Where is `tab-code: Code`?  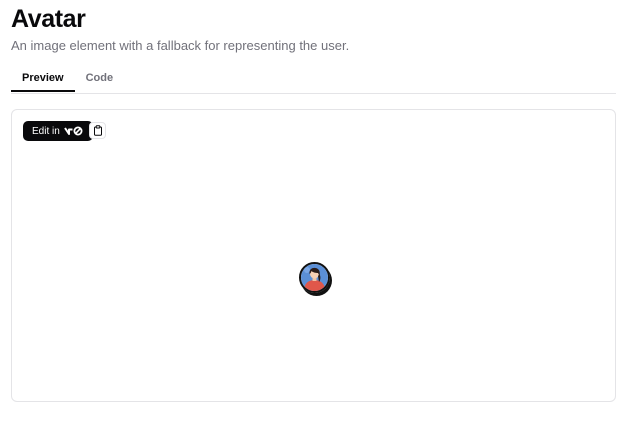 tab-code: Code is located at coordinates (100, 78).